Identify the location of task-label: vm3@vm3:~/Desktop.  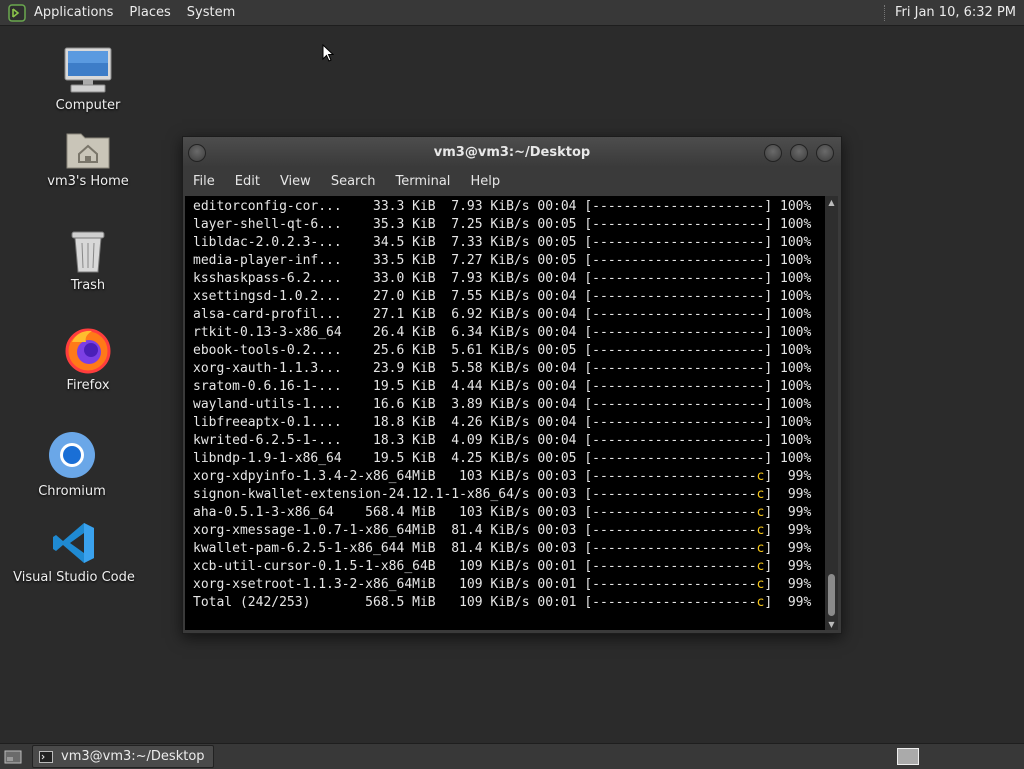
(133, 756).